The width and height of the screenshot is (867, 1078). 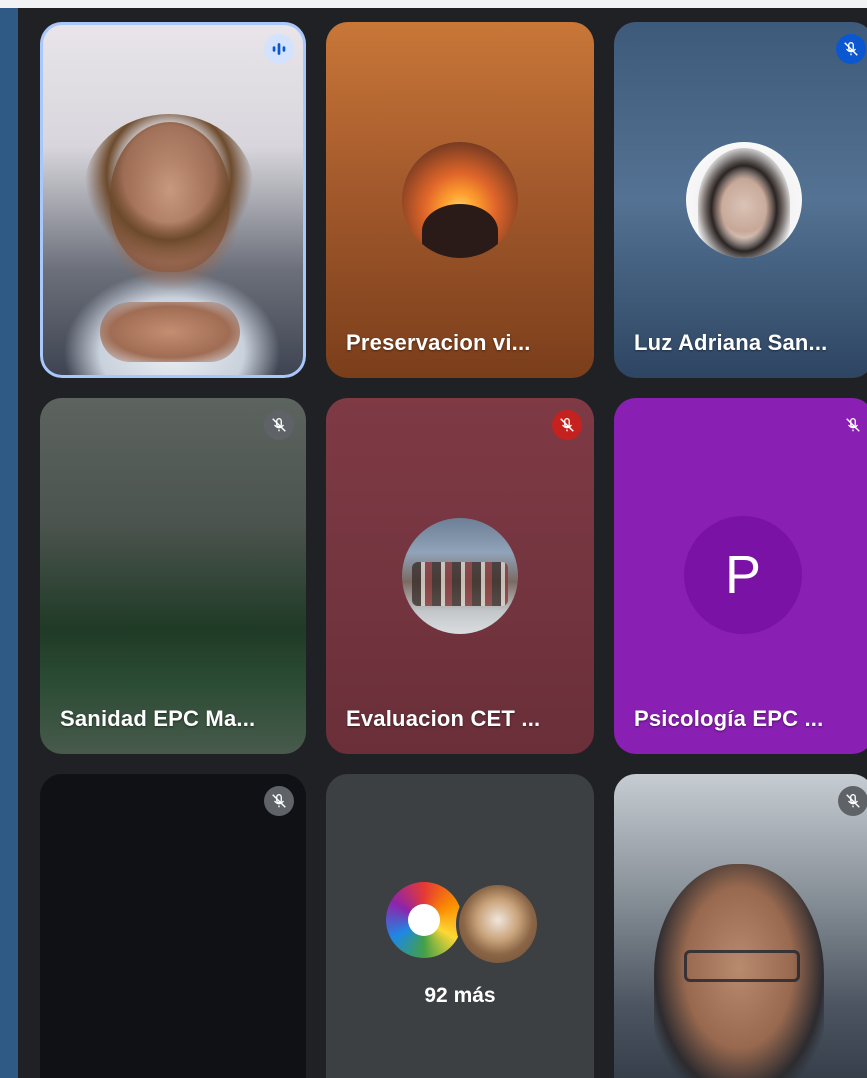 What do you see at coordinates (279, 49) in the screenshot?
I see `speaking-indicator-icon` at bounding box center [279, 49].